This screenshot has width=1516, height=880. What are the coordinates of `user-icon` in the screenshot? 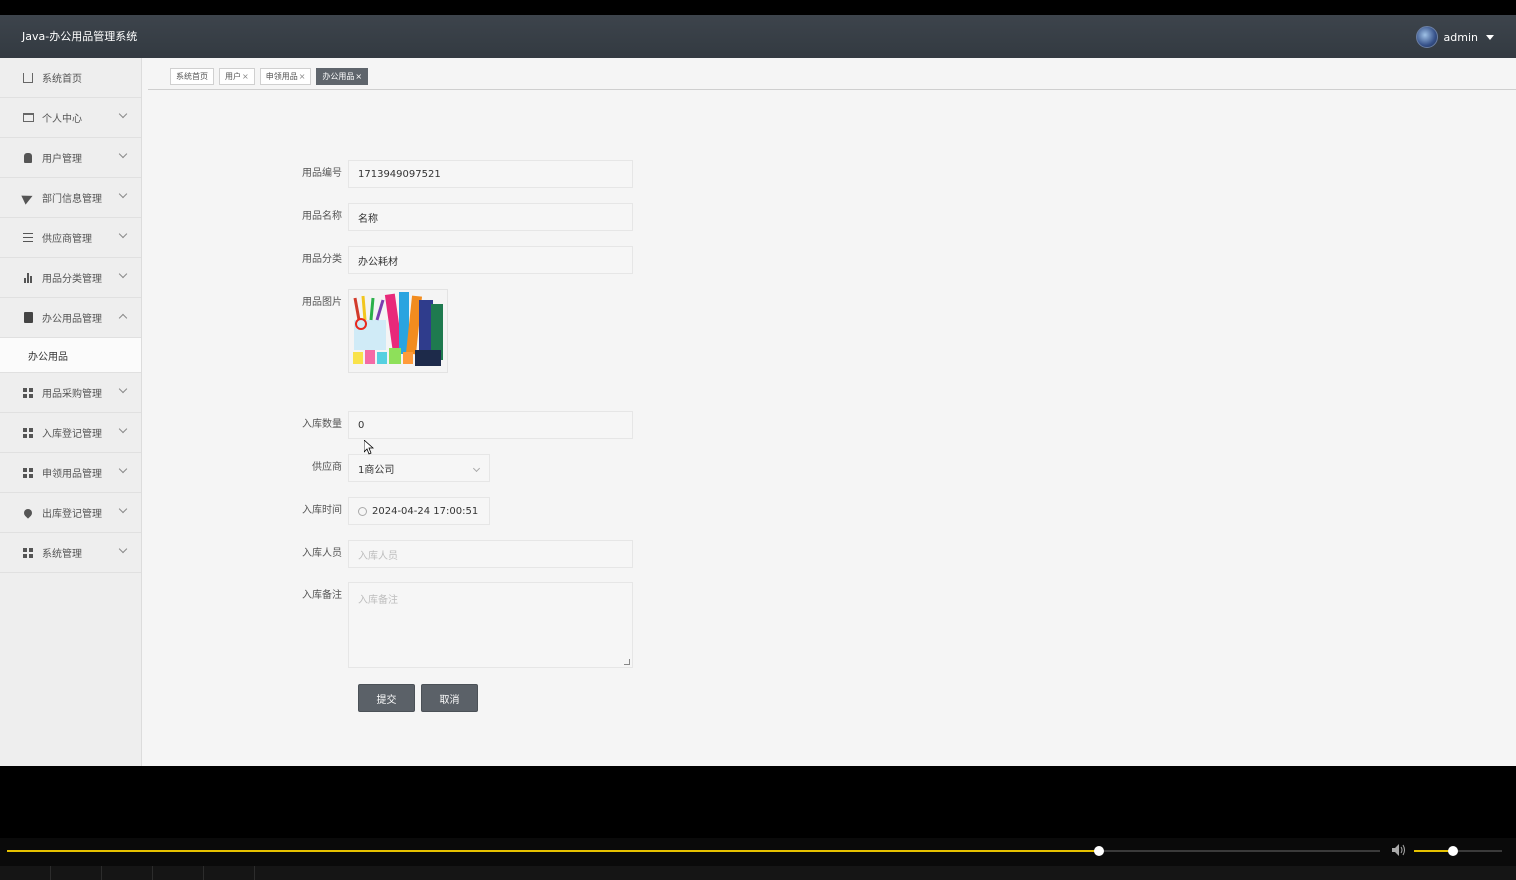 It's located at (28, 158).